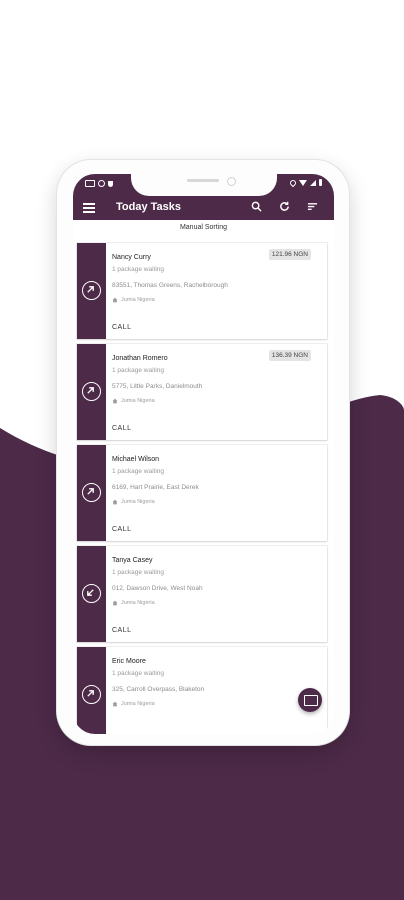 This screenshot has width=404, height=900. I want to click on signal-icon, so click(313, 182).